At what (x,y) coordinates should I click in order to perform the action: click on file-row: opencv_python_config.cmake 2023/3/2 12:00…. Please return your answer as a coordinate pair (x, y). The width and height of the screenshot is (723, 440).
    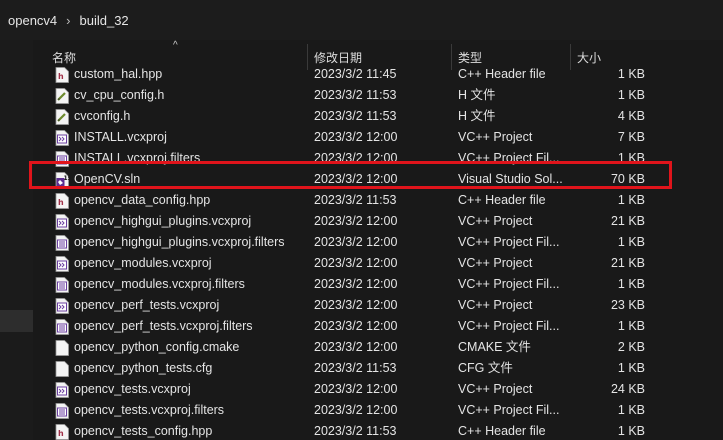
    Looking at the image, I should click on (378, 347).